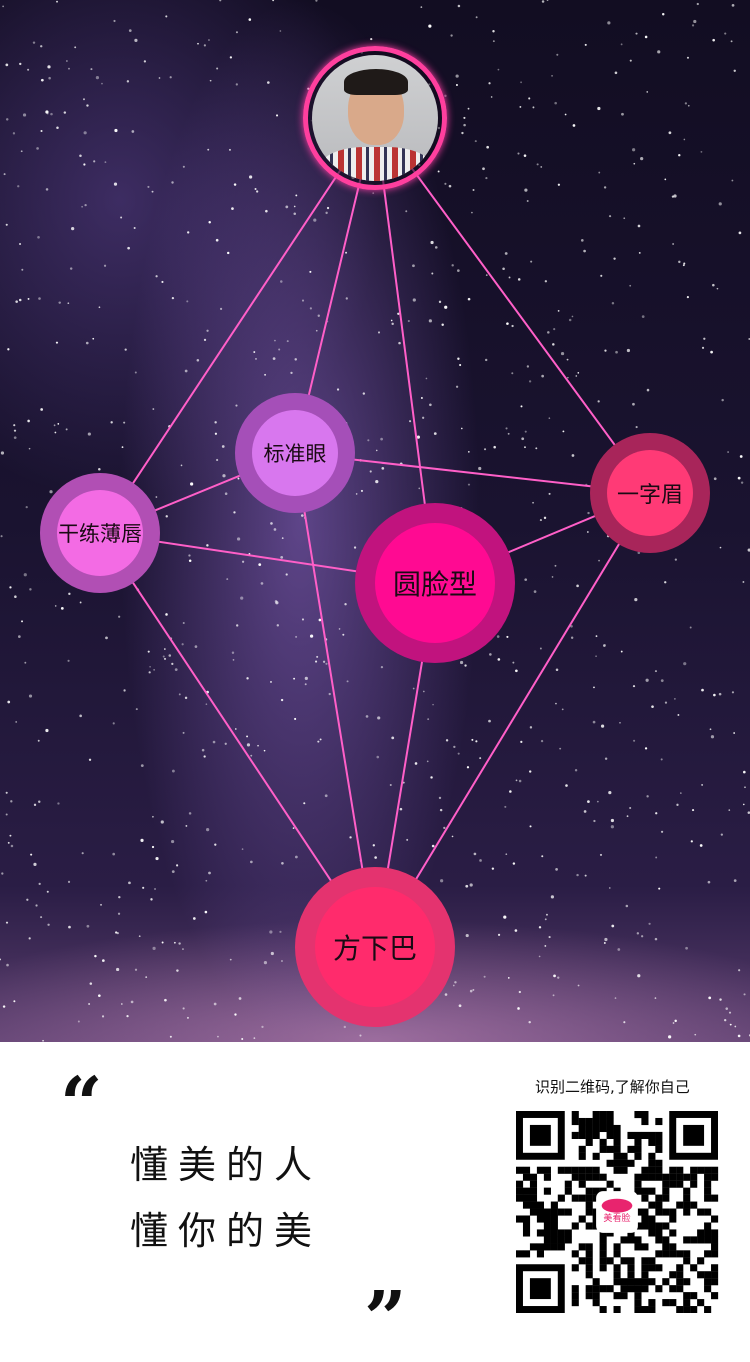  What do you see at coordinates (649, 495) in the screenshot?
I see `tag-label: 一字眉` at bounding box center [649, 495].